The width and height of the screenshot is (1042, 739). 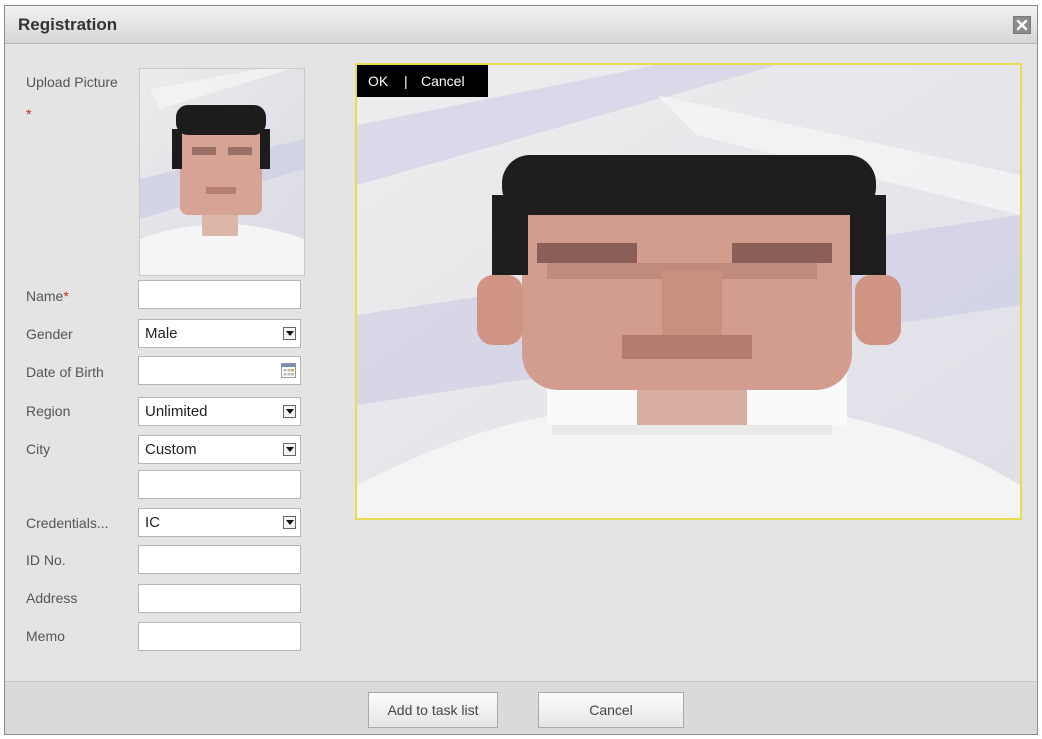 I want to click on id-no-label: ID No., so click(x=46, y=560).